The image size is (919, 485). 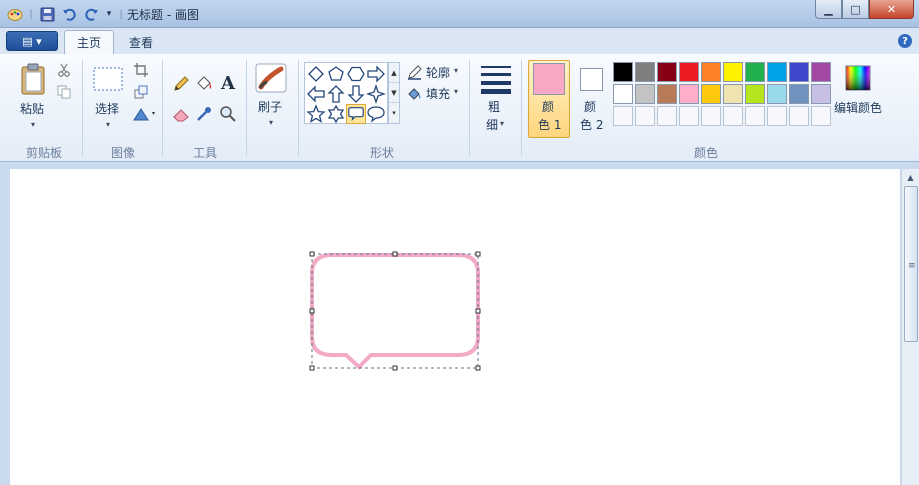 What do you see at coordinates (478, 311) in the screenshot?
I see `resize-handle-right` at bounding box center [478, 311].